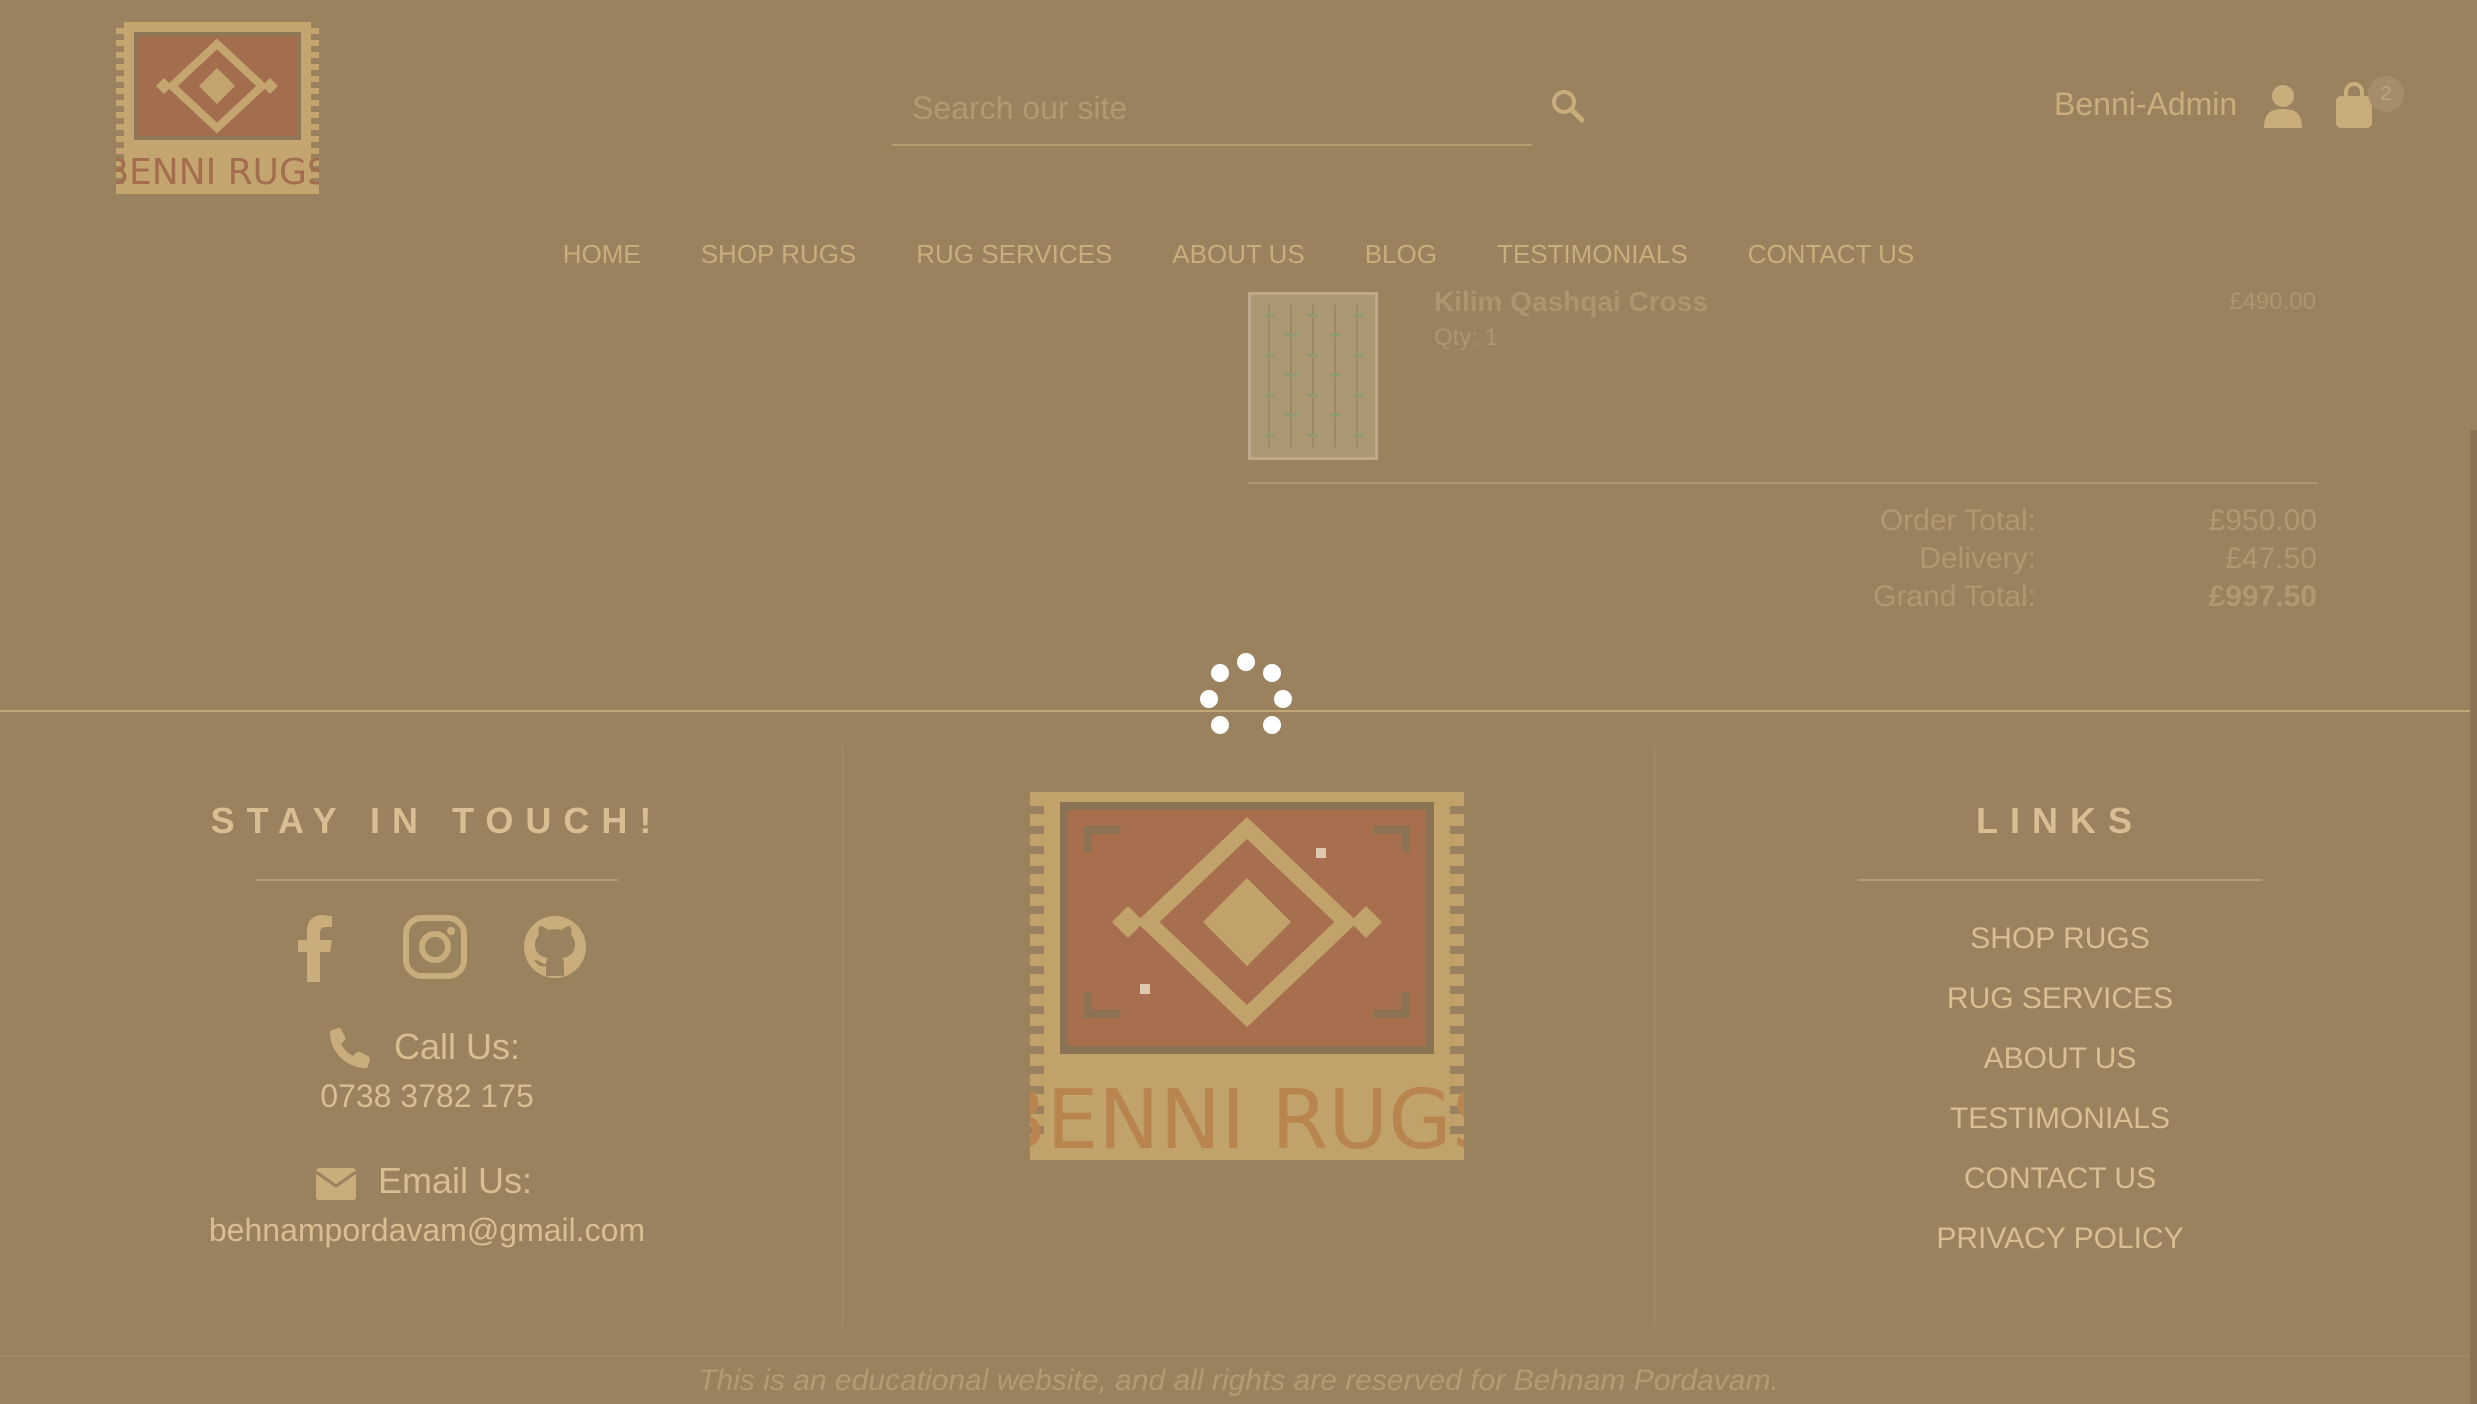 This screenshot has height=1404, width=2477. Describe the element at coordinates (1238, 1356) in the screenshot. I see `footer-bottom-border` at that location.